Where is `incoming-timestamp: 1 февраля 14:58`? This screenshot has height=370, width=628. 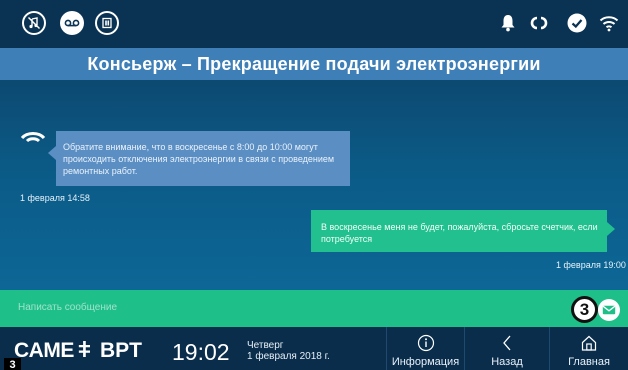 incoming-timestamp: 1 февраля 14:58 is located at coordinates (55, 198).